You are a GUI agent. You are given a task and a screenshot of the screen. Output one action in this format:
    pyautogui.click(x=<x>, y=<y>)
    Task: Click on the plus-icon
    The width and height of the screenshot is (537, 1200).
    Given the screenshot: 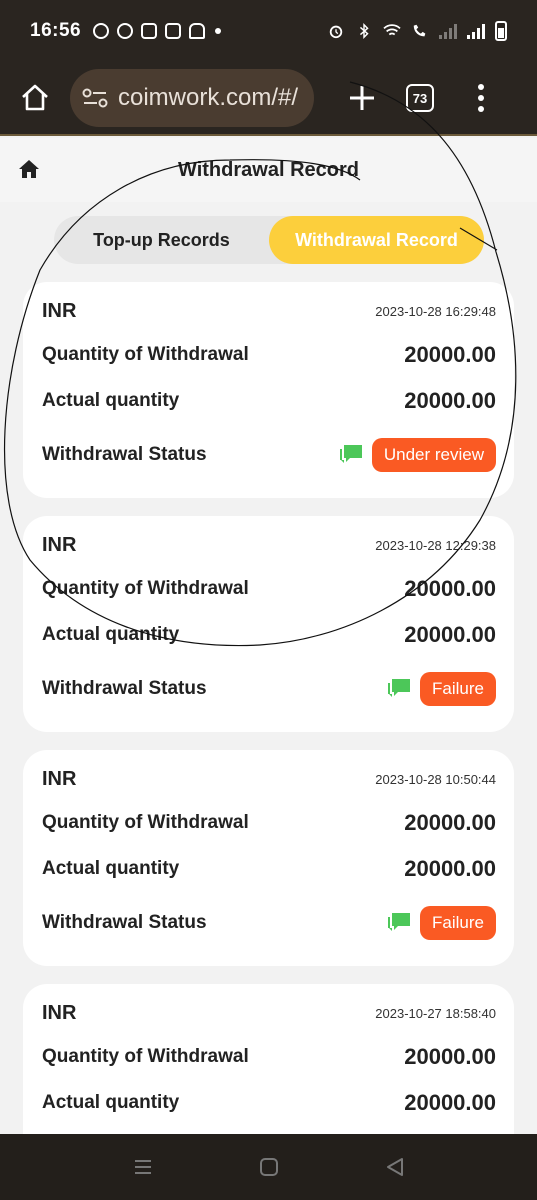 What is the action you would take?
    pyautogui.click(x=362, y=98)
    